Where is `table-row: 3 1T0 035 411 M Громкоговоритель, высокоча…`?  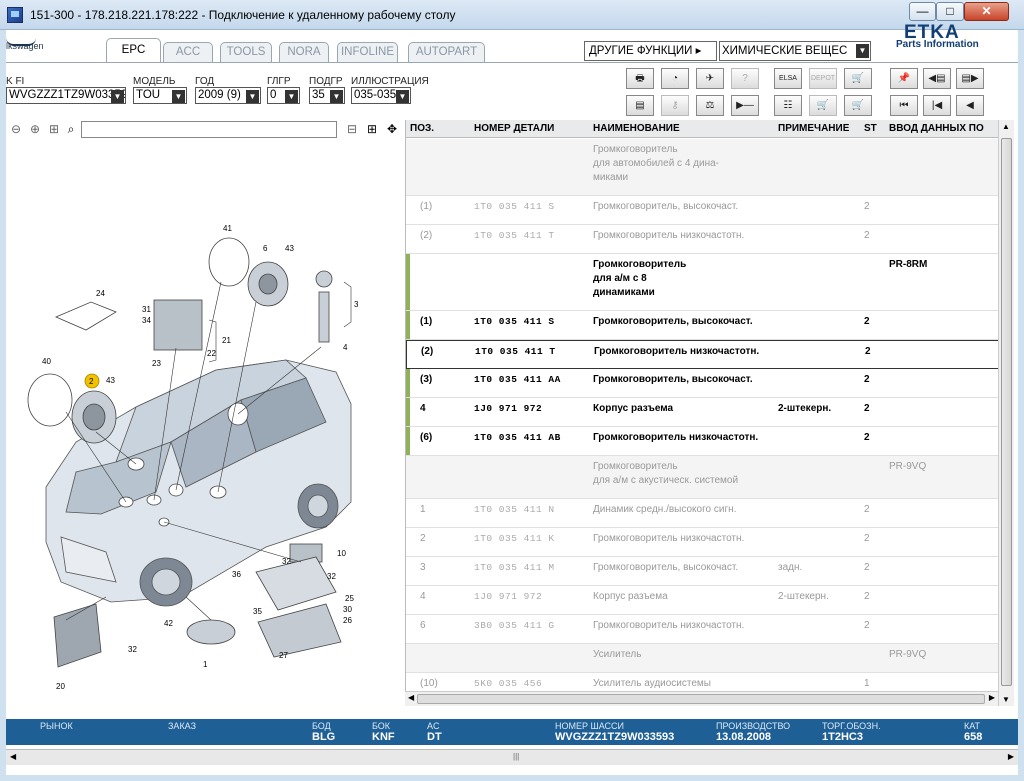 table-row: 3 1T0 035 411 M Громкоговоритель, высокоча… is located at coordinates (702, 571).